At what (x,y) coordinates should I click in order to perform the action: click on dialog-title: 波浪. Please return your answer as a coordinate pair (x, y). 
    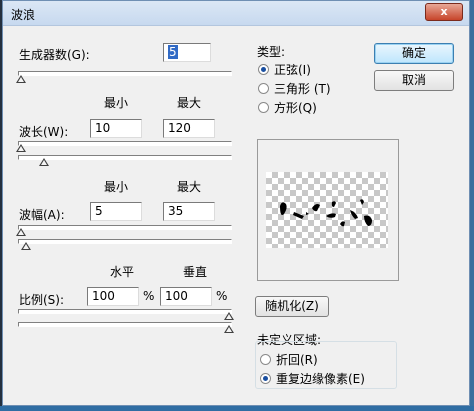
    Looking at the image, I should click on (23, 15).